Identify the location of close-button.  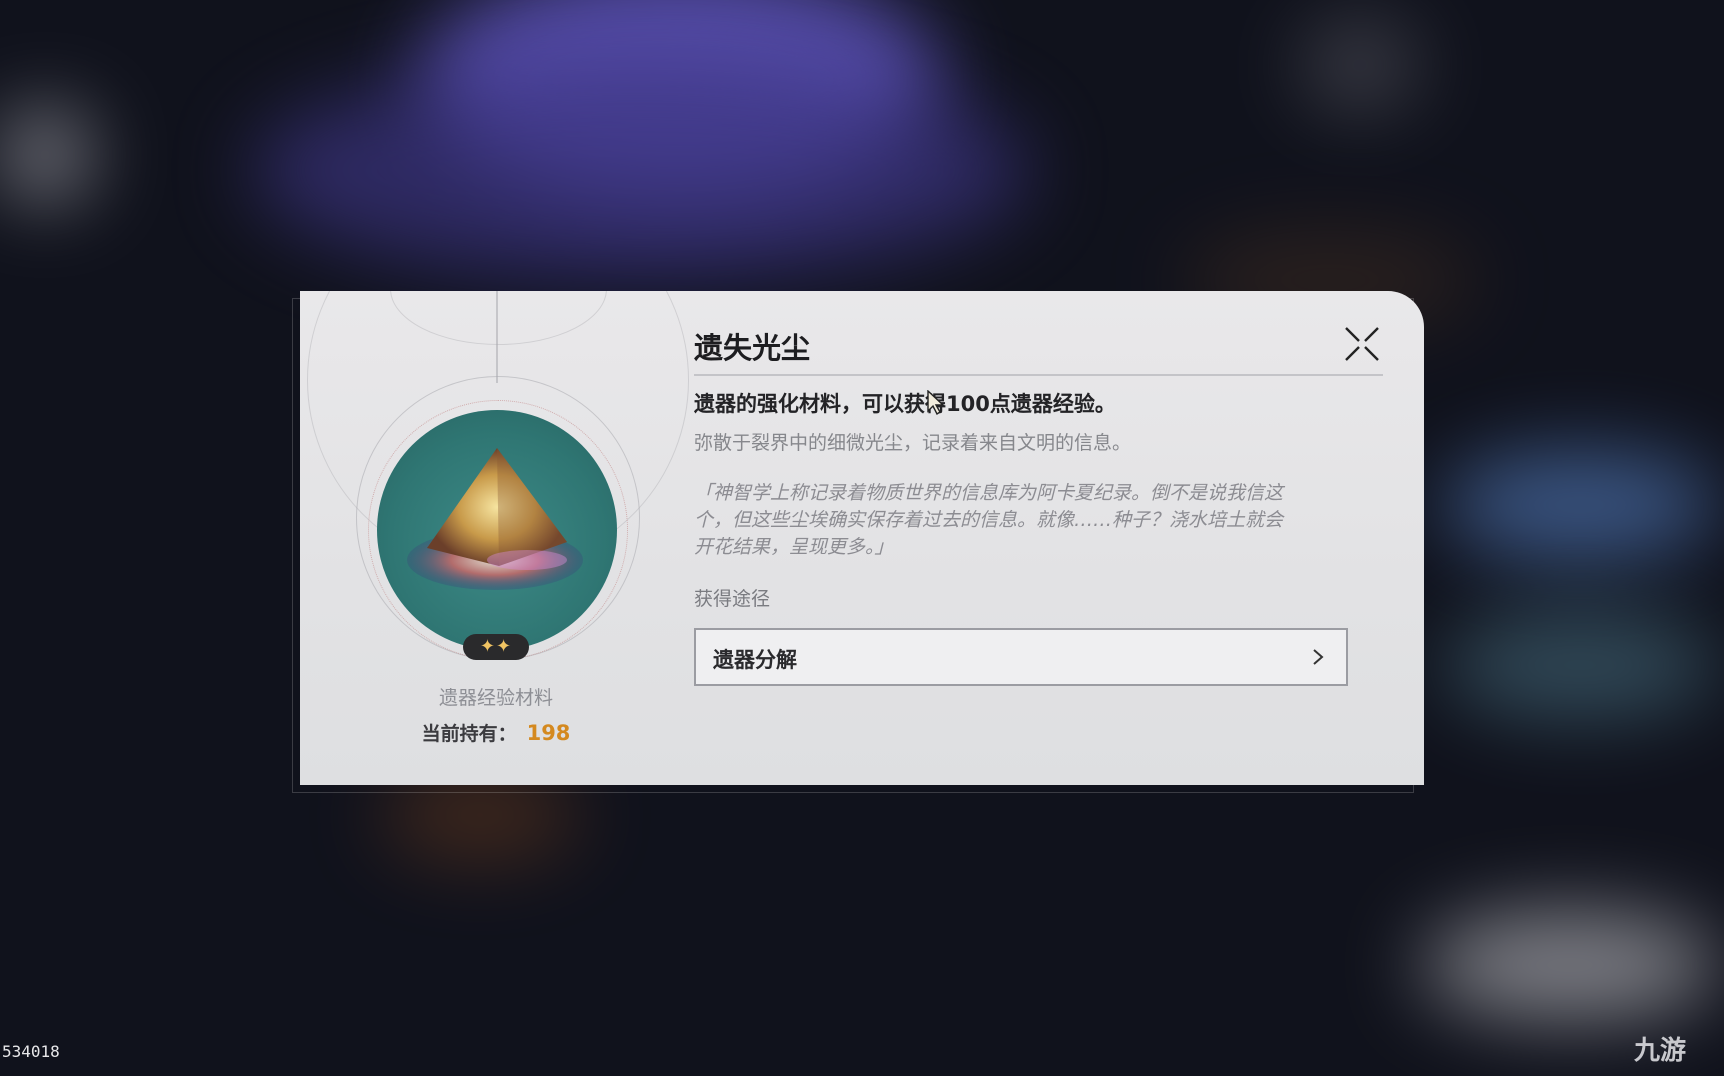
(1362, 344).